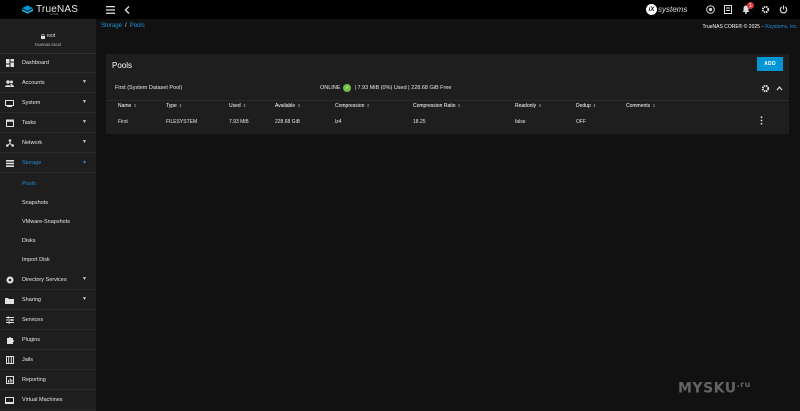 The width and height of the screenshot is (800, 411). I want to click on sidebar-subitem-import-disk: Import Disk, so click(48, 259).